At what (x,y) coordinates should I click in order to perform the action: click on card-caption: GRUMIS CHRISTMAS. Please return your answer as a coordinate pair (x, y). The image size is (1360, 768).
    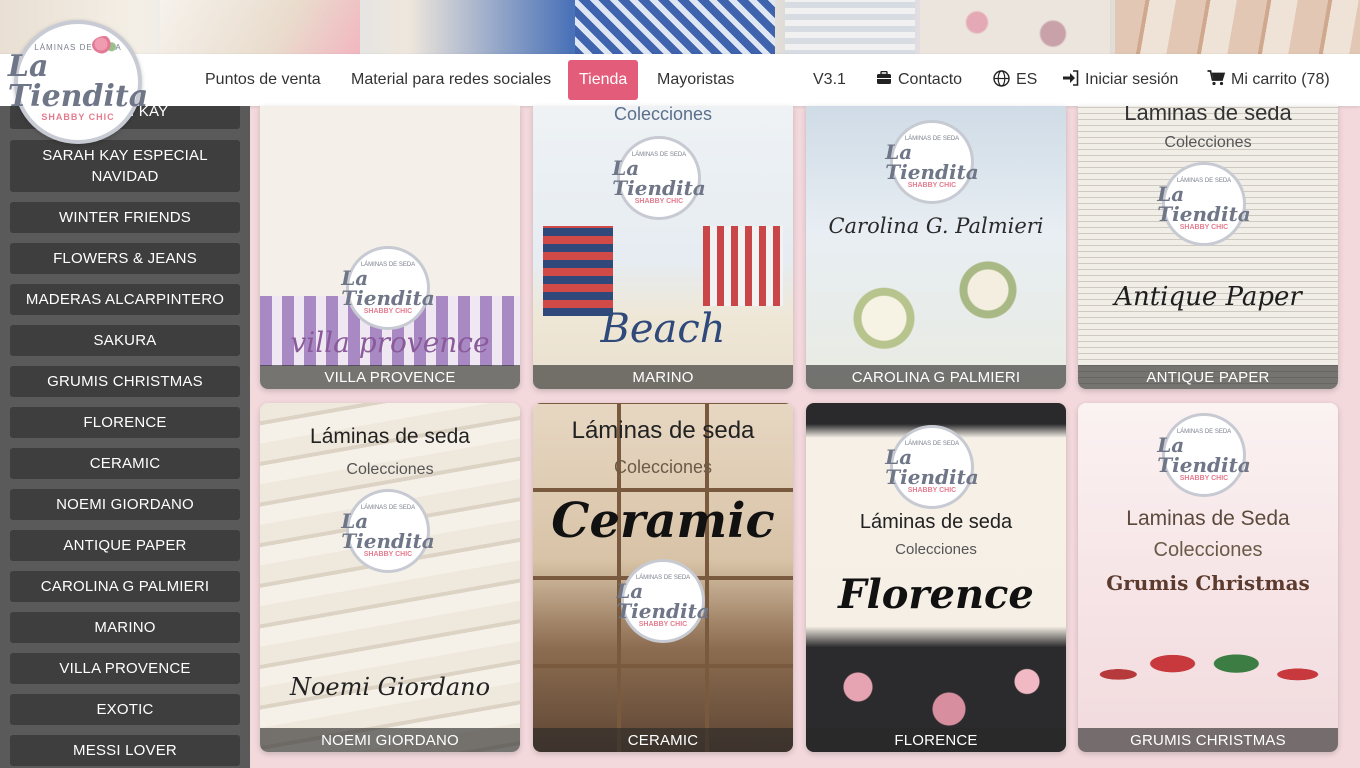
    Looking at the image, I should click on (1208, 740).